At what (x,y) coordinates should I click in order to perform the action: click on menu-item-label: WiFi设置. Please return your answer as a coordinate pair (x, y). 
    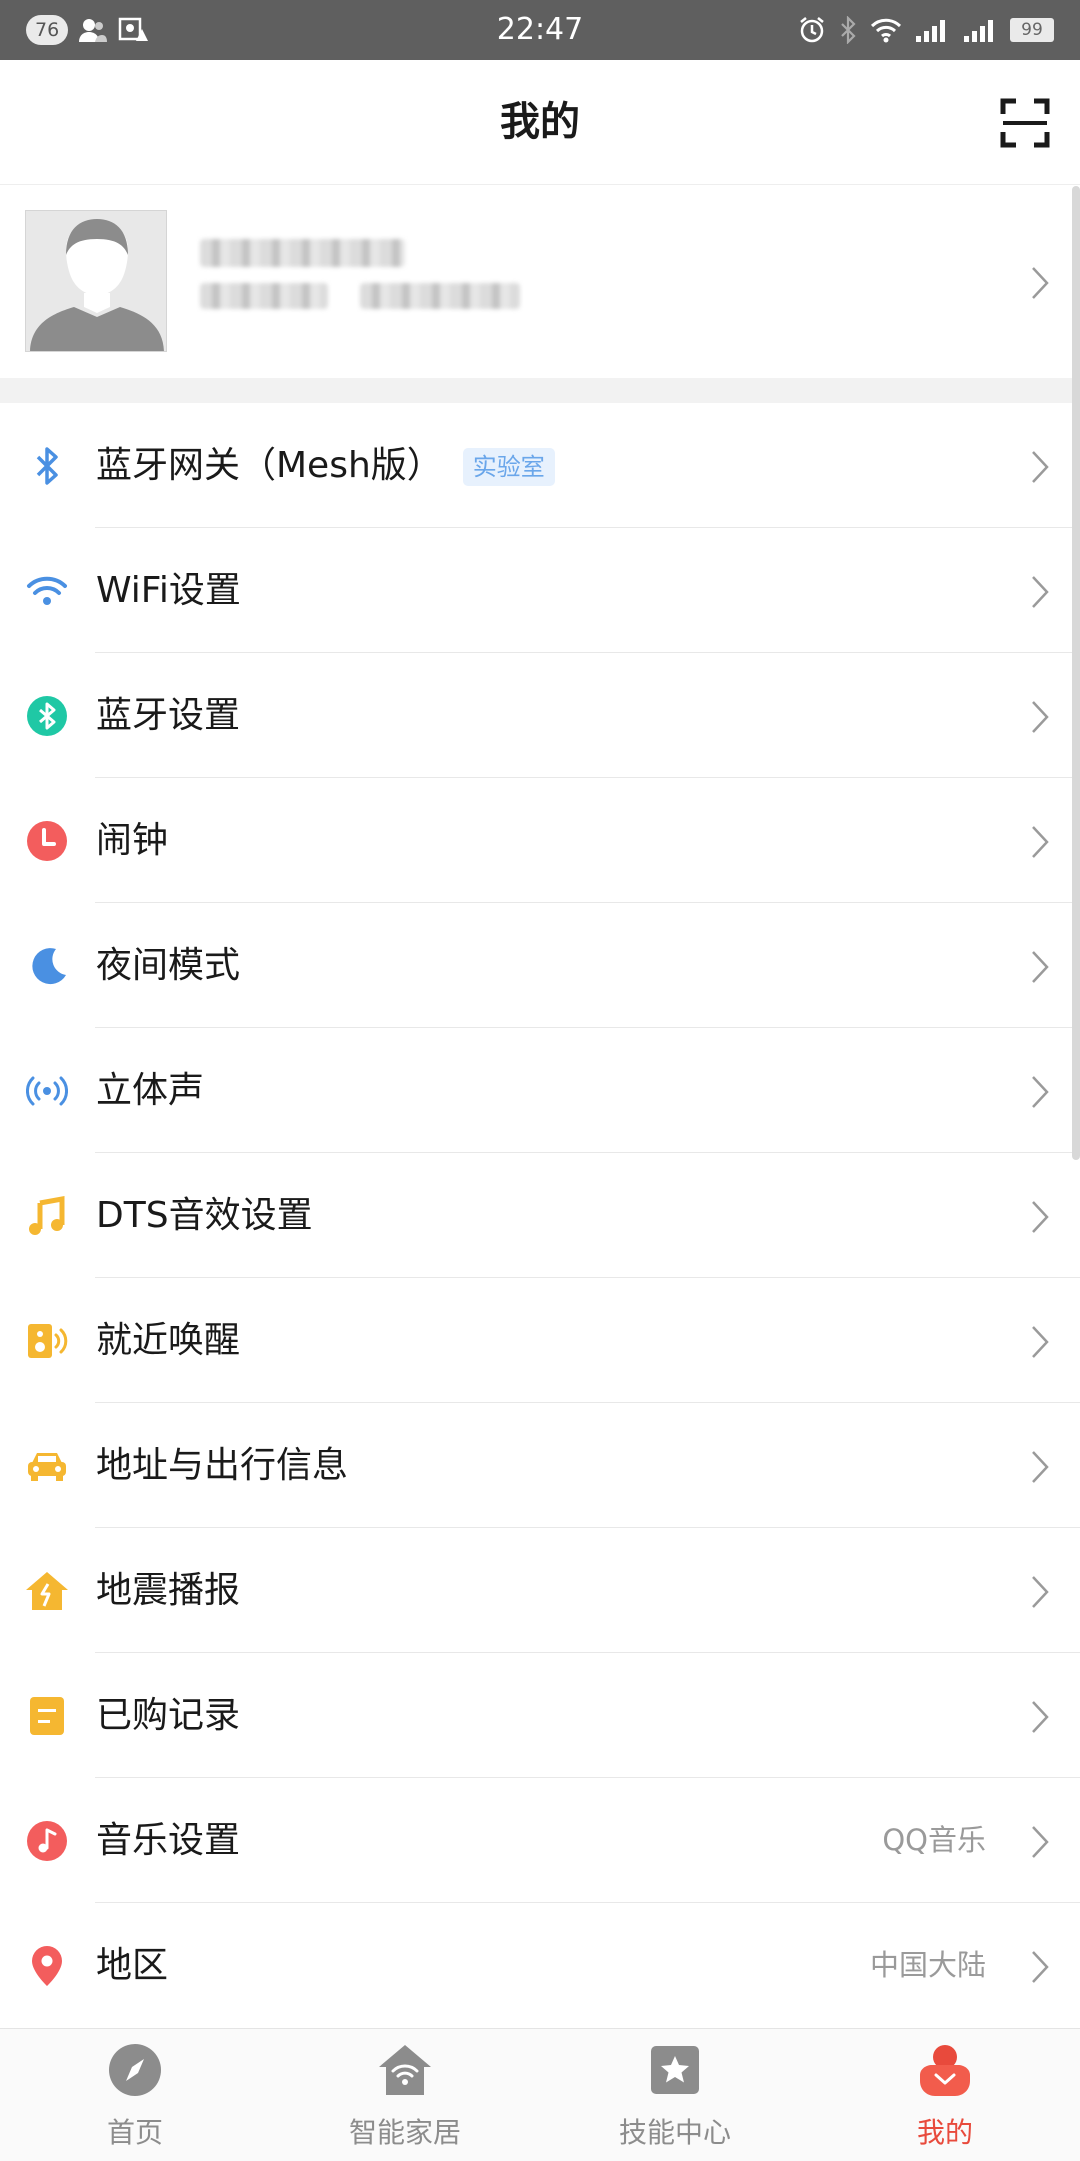
    Looking at the image, I should click on (168, 590).